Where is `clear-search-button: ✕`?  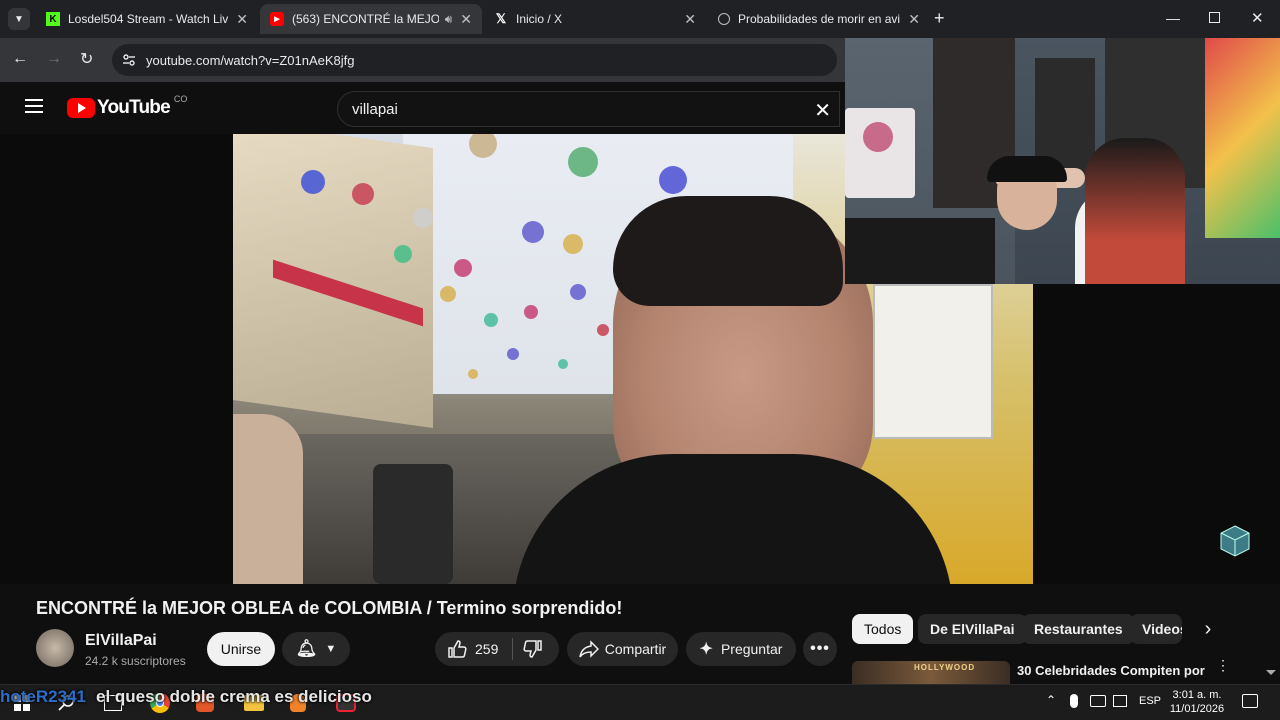
clear-search-button: ✕ is located at coordinates (822, 110).